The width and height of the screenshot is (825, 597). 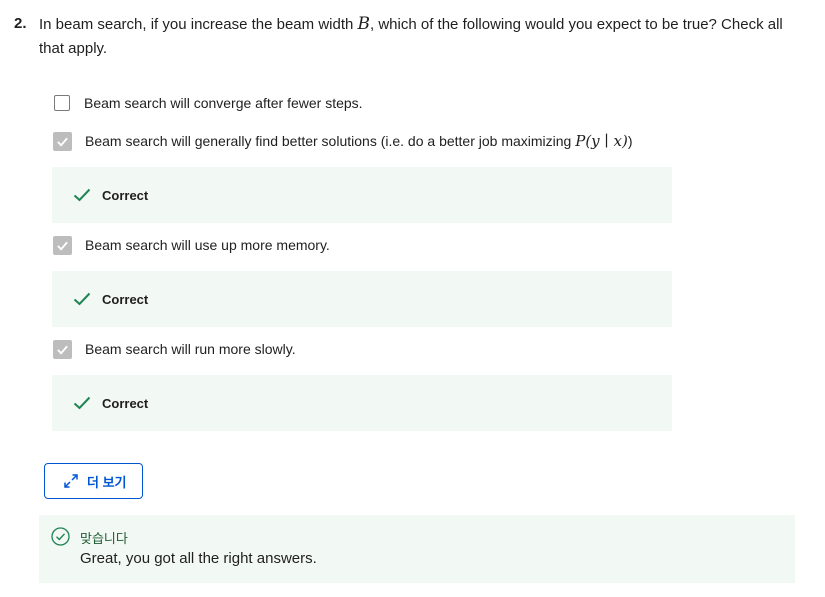 I want to click on see-more-button: 더 보기, so click(x=93, y=481).